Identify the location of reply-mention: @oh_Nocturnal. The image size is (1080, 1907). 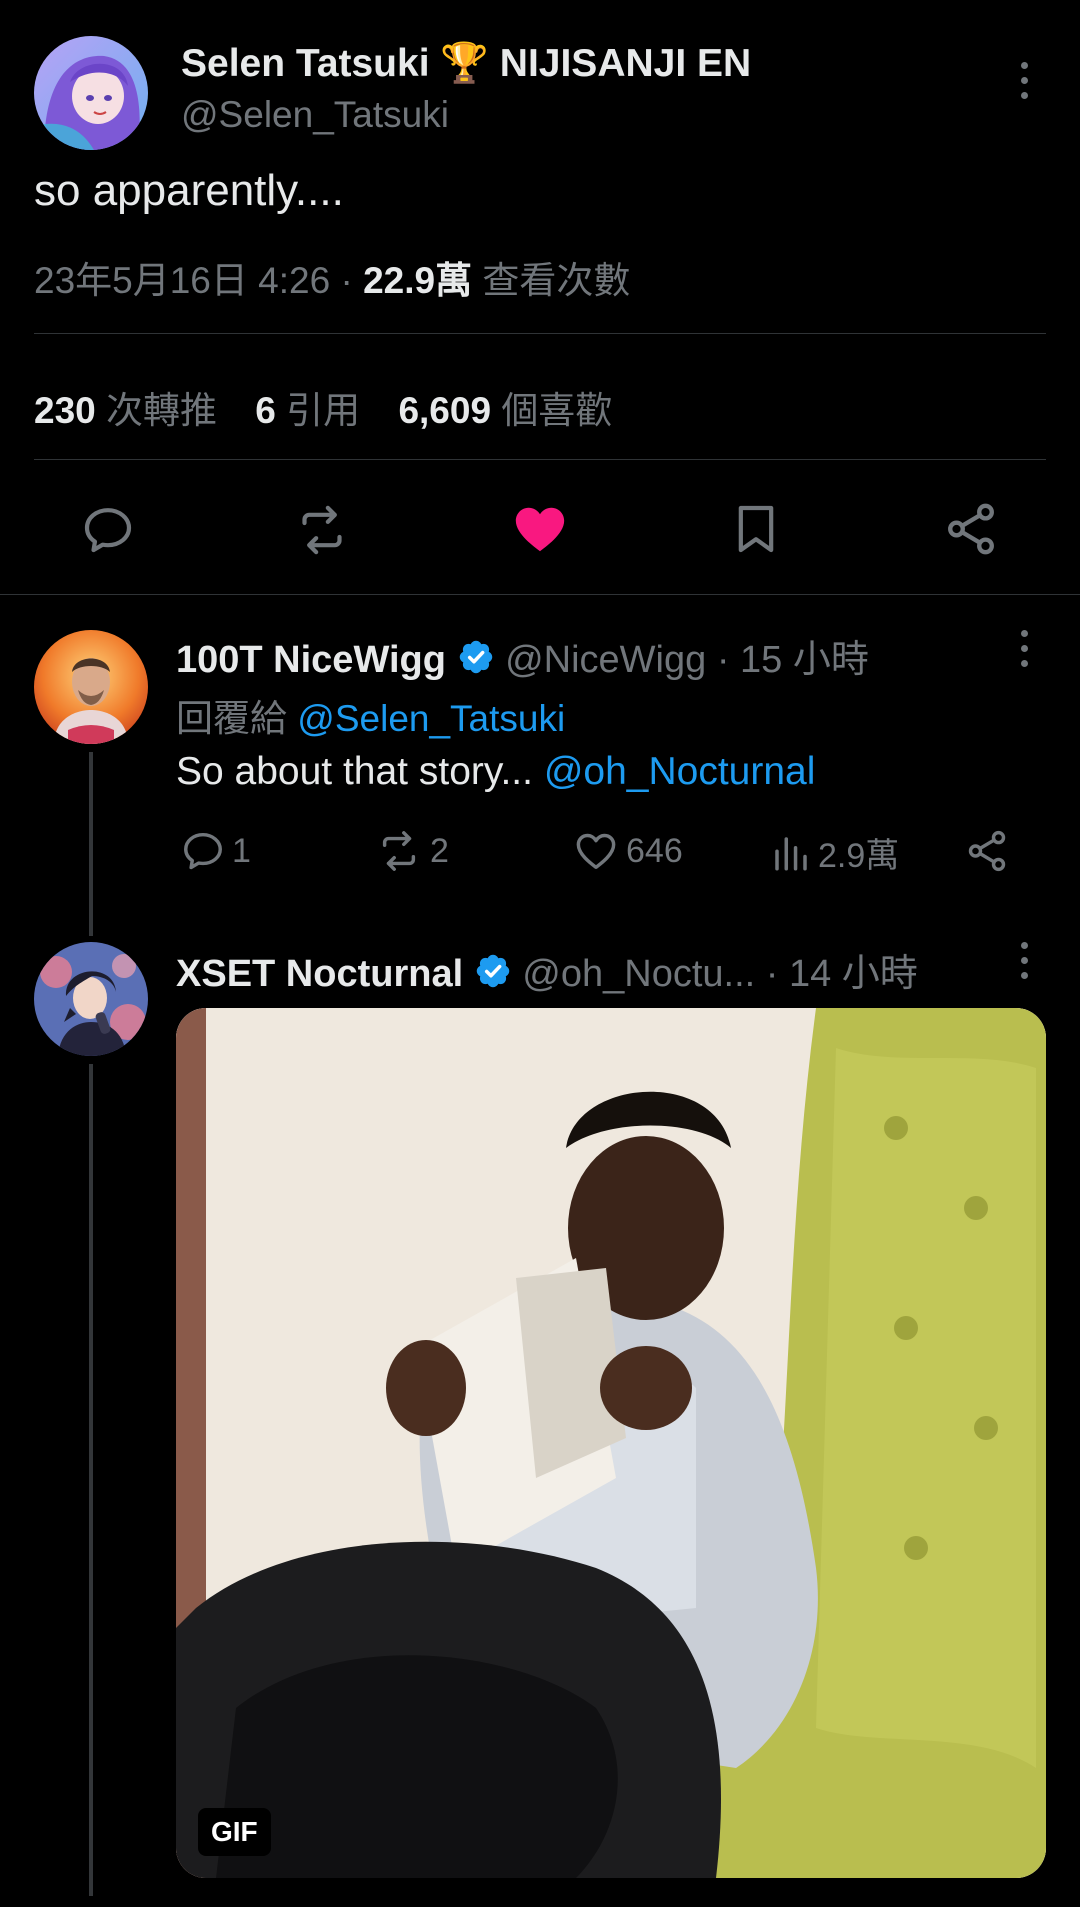
(680, 771).